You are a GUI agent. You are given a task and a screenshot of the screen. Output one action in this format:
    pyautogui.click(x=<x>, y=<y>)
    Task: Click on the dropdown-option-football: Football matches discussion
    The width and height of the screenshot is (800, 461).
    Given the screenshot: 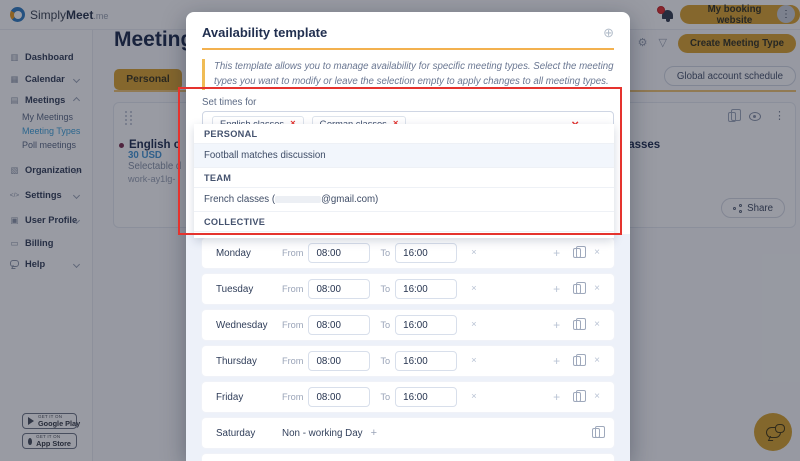 What is the action you would take?
    pyautogui.click(x=404, y=156)
    